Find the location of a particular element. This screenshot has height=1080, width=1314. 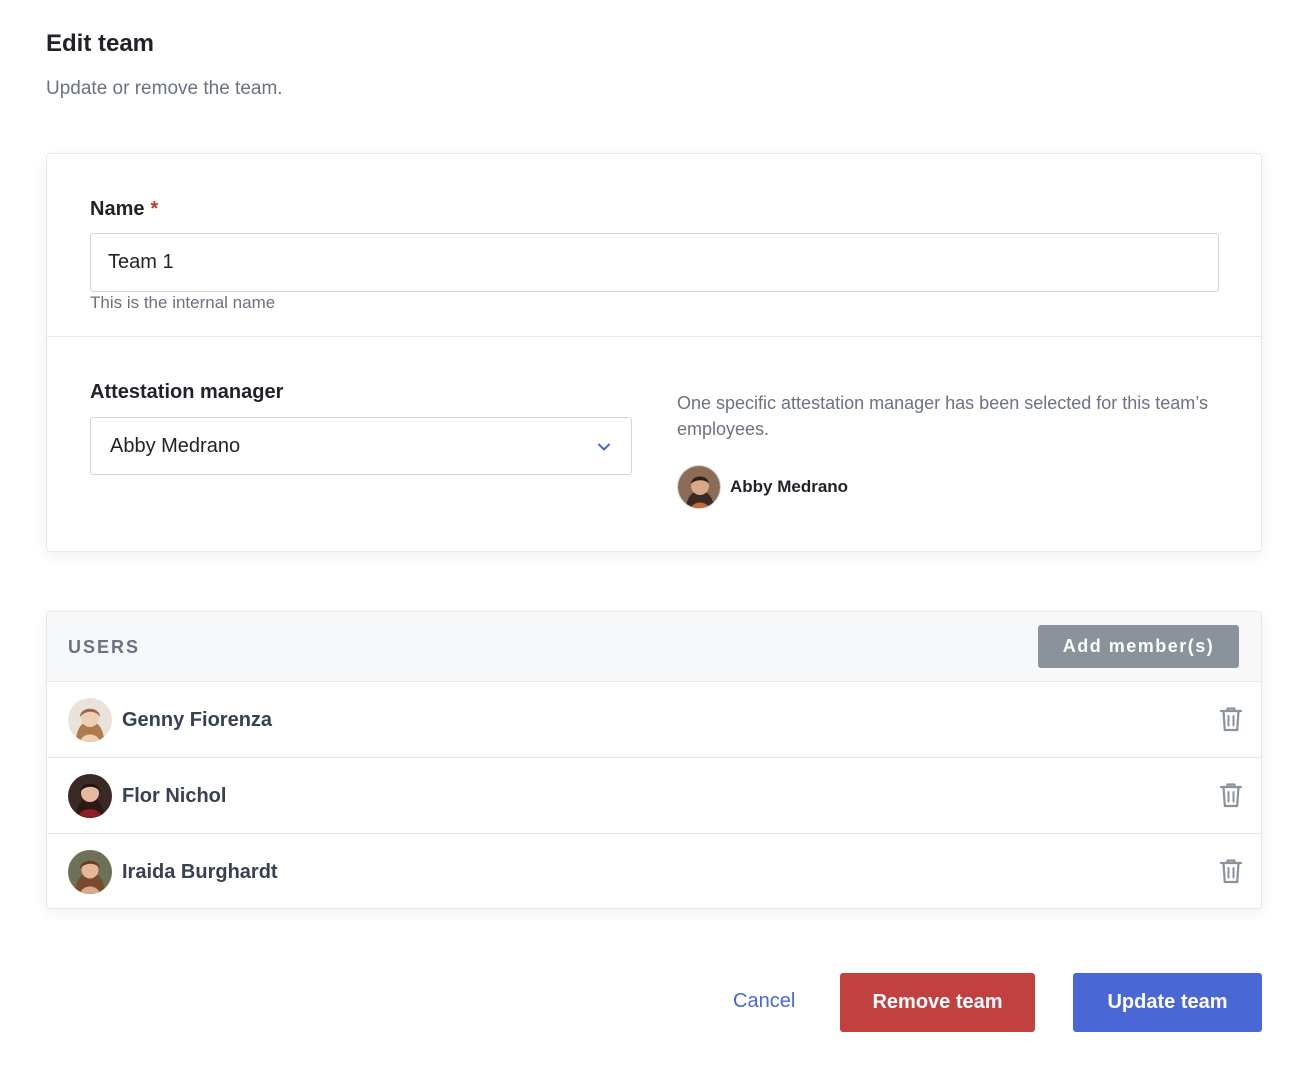

attestation-manager-label: Attestation manager is located at coordinates (187, 392).